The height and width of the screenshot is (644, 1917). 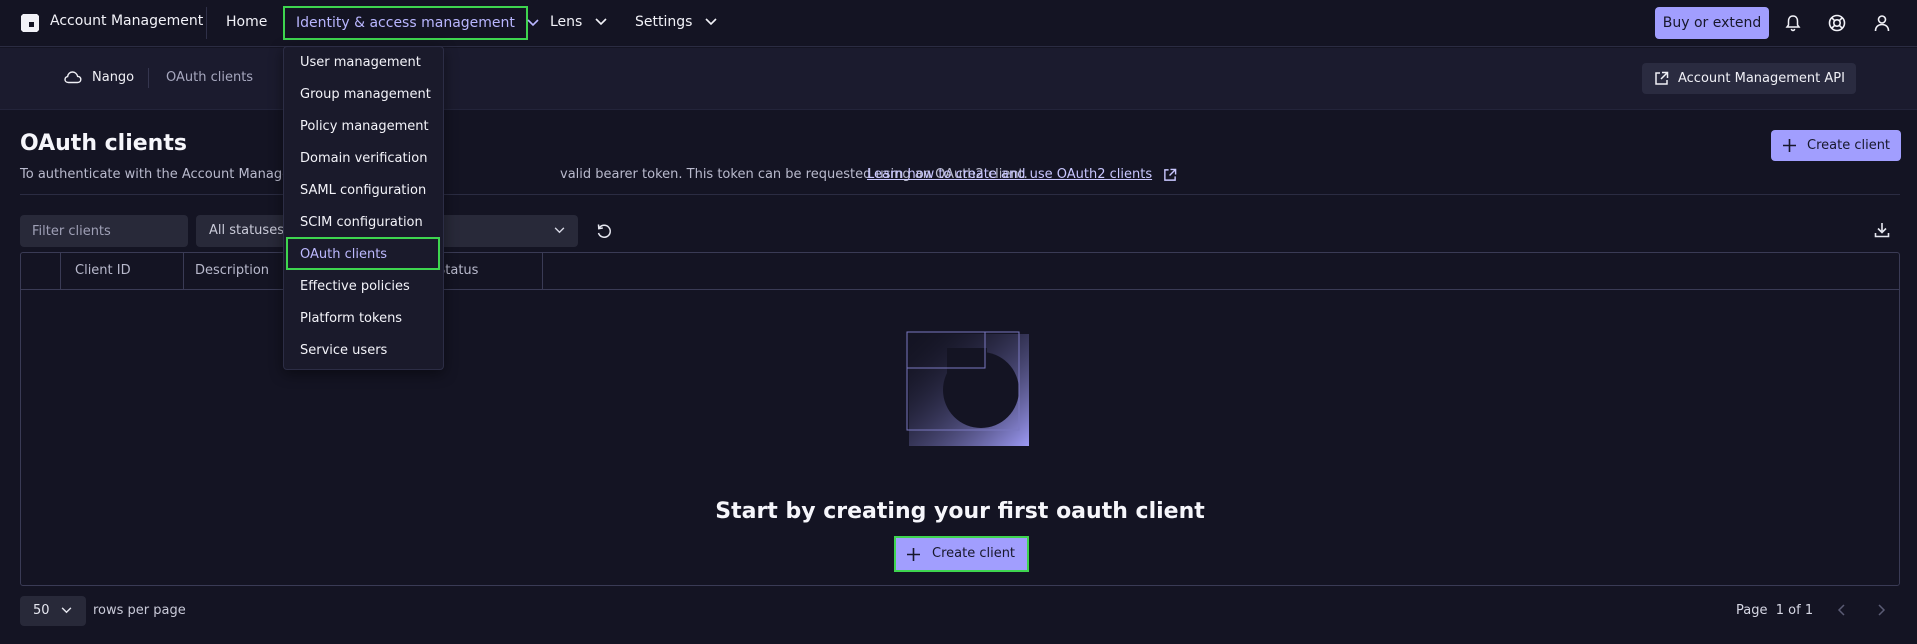 What do you see at coordinates (365, 97) in the screenshot?
I see `menu-item-group-management: Group management` at bounding box center [365, 97].